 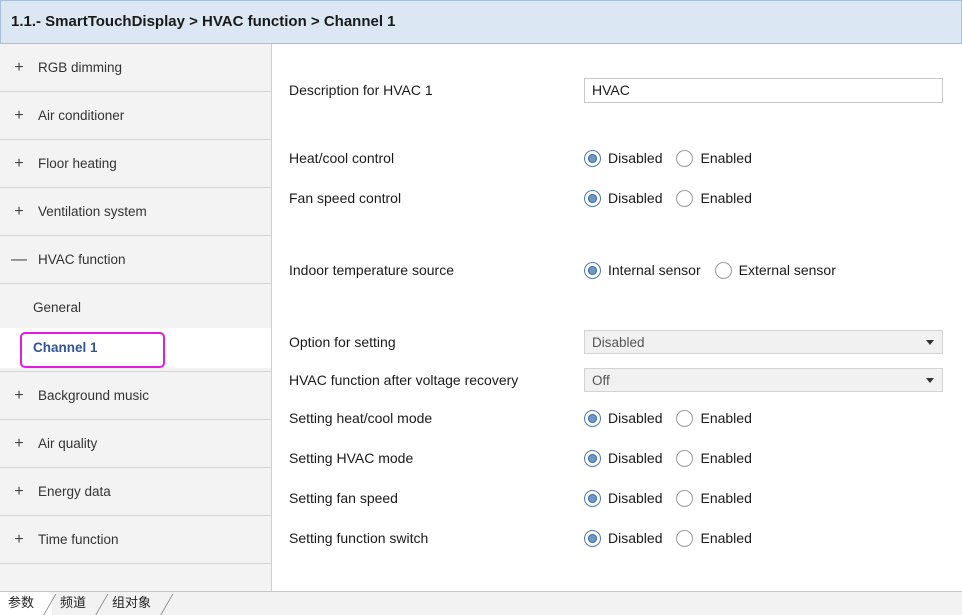 I want to click on indoor-temperature-source-label: Indoor temperature source, so click(x=371, y=270).